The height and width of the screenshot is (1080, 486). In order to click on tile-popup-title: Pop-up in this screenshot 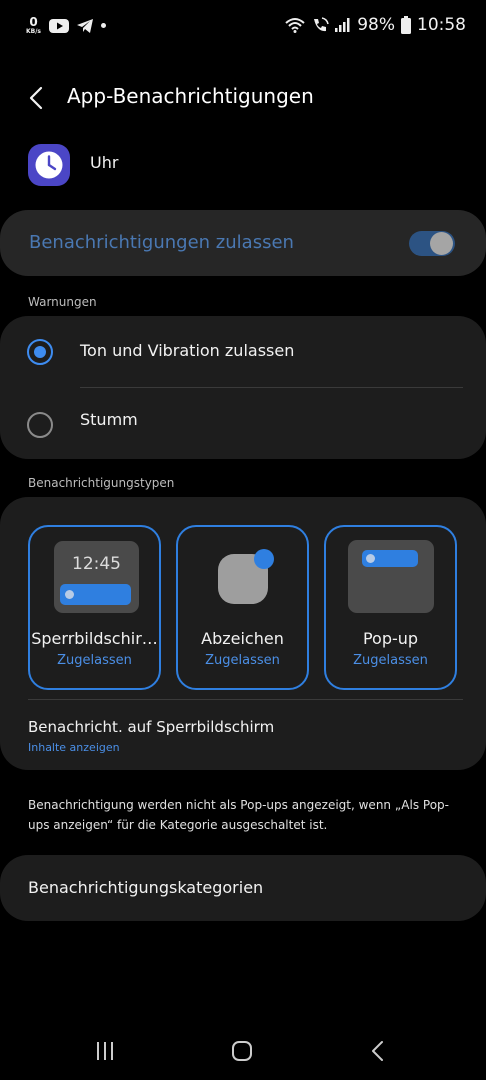, I will do `click(390, 638)`.